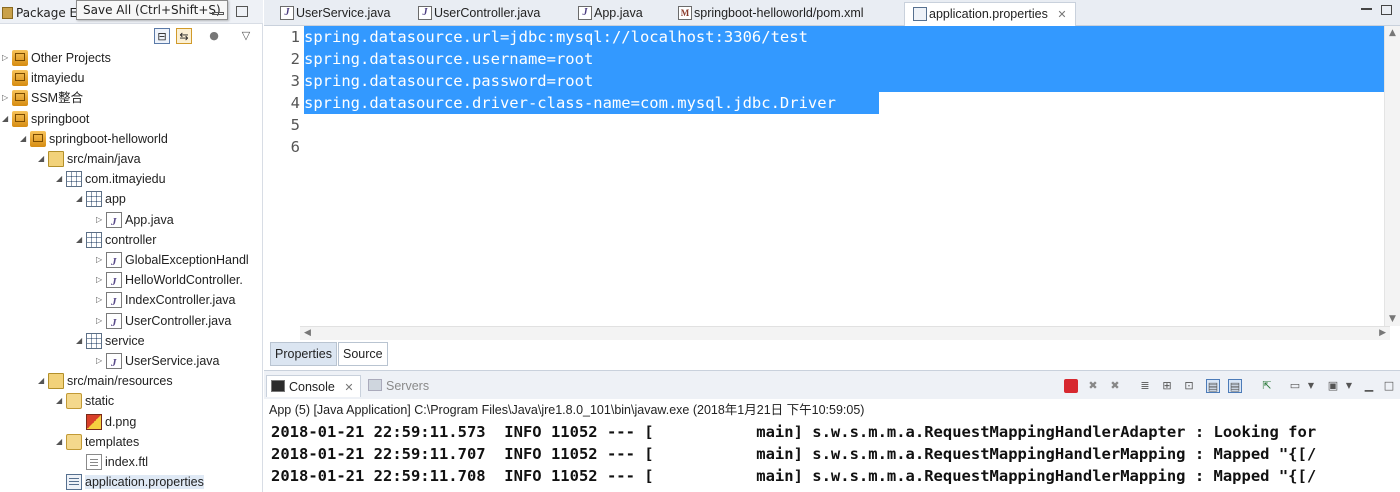 This screenshot has width=1400, height=492. I want to click on vertical-scrollbar: ▲ ▼, so click(1392, 176).